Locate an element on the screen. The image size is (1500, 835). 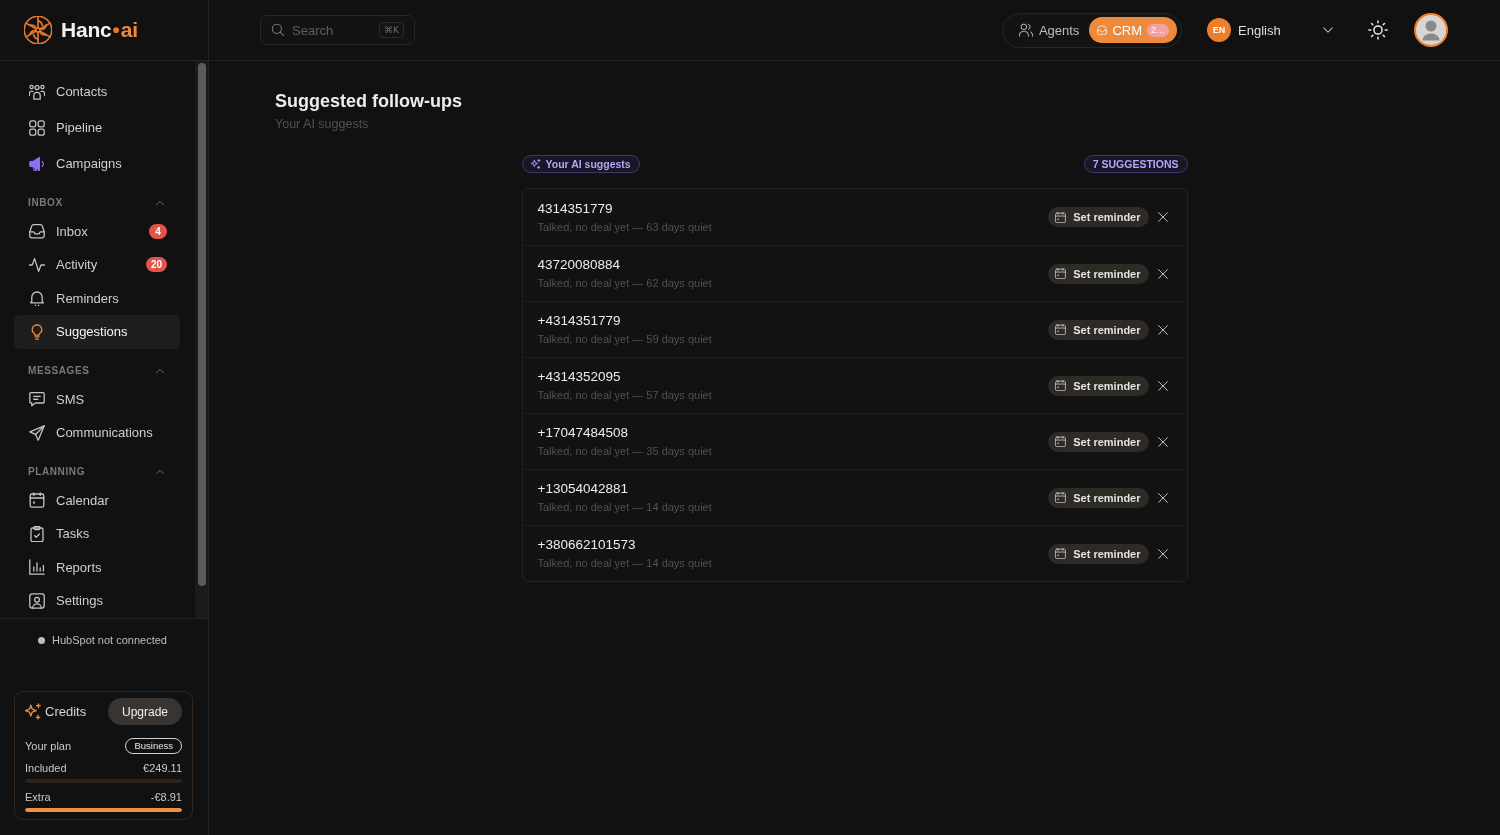
page-subtitle: Your AI suggests is located at coordinates (322, 124).